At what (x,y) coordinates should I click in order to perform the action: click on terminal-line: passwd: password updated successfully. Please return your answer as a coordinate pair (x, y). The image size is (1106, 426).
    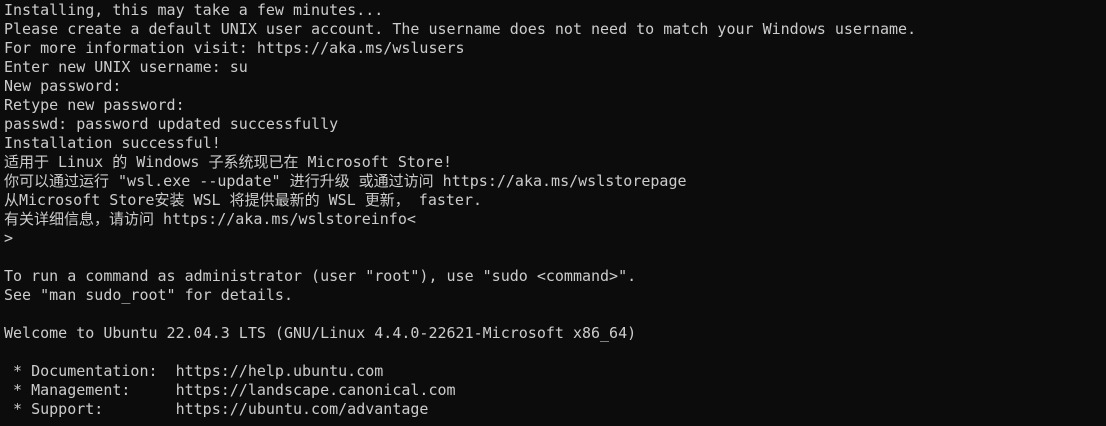
    Looking at the image, I should click on (171, 124).